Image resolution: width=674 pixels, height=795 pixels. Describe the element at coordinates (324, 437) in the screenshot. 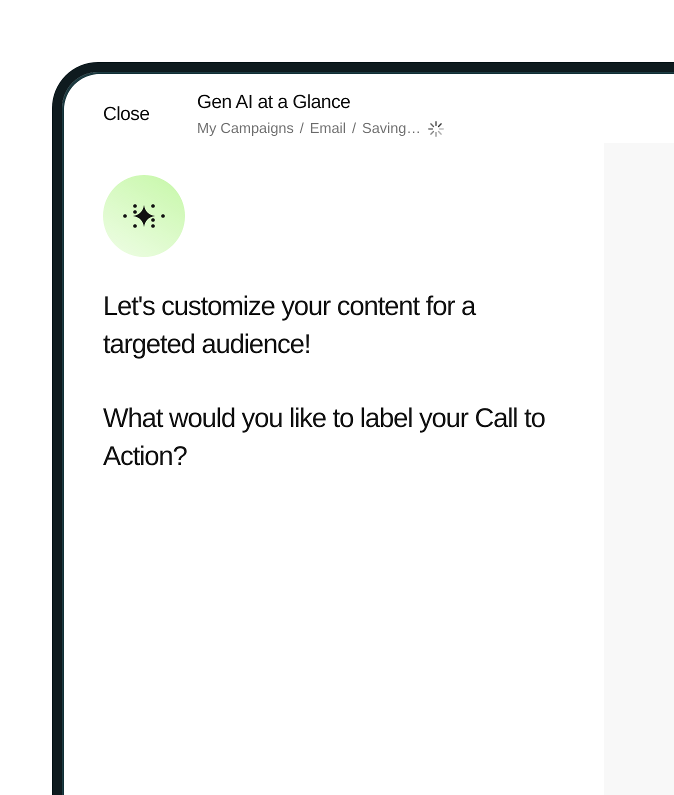

I see `assistant-message: What would you like to label your Call to Action?` at that location.